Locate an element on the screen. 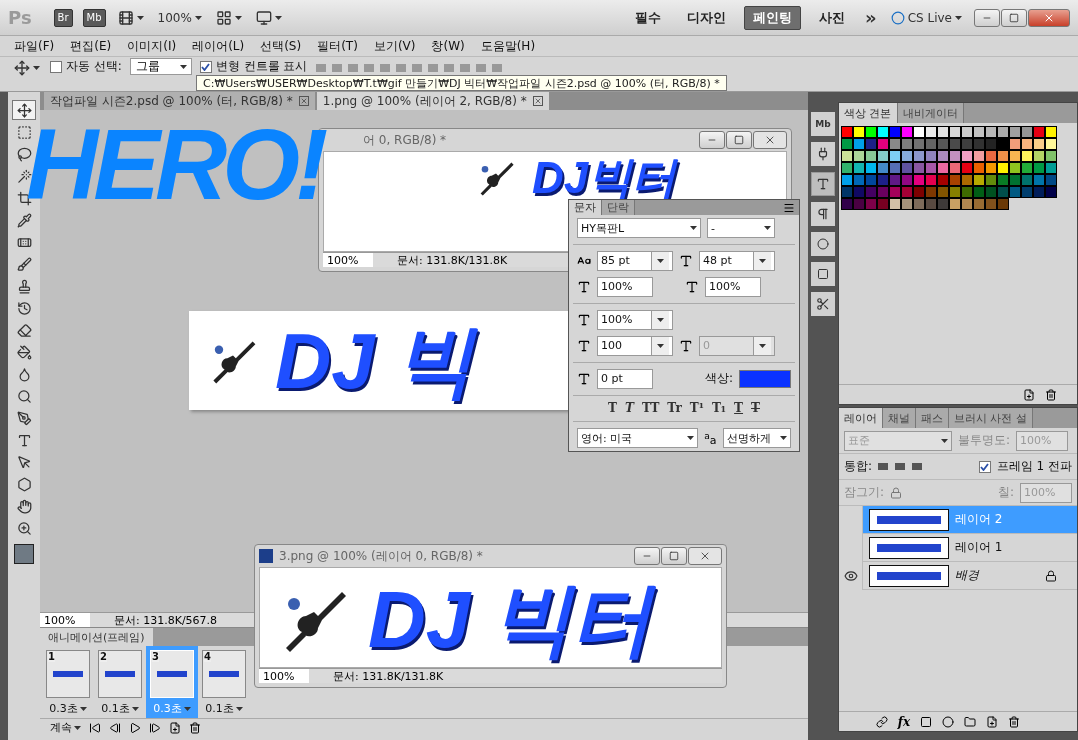  workspace-button: 디자인 is located at coordinates (707, 17).